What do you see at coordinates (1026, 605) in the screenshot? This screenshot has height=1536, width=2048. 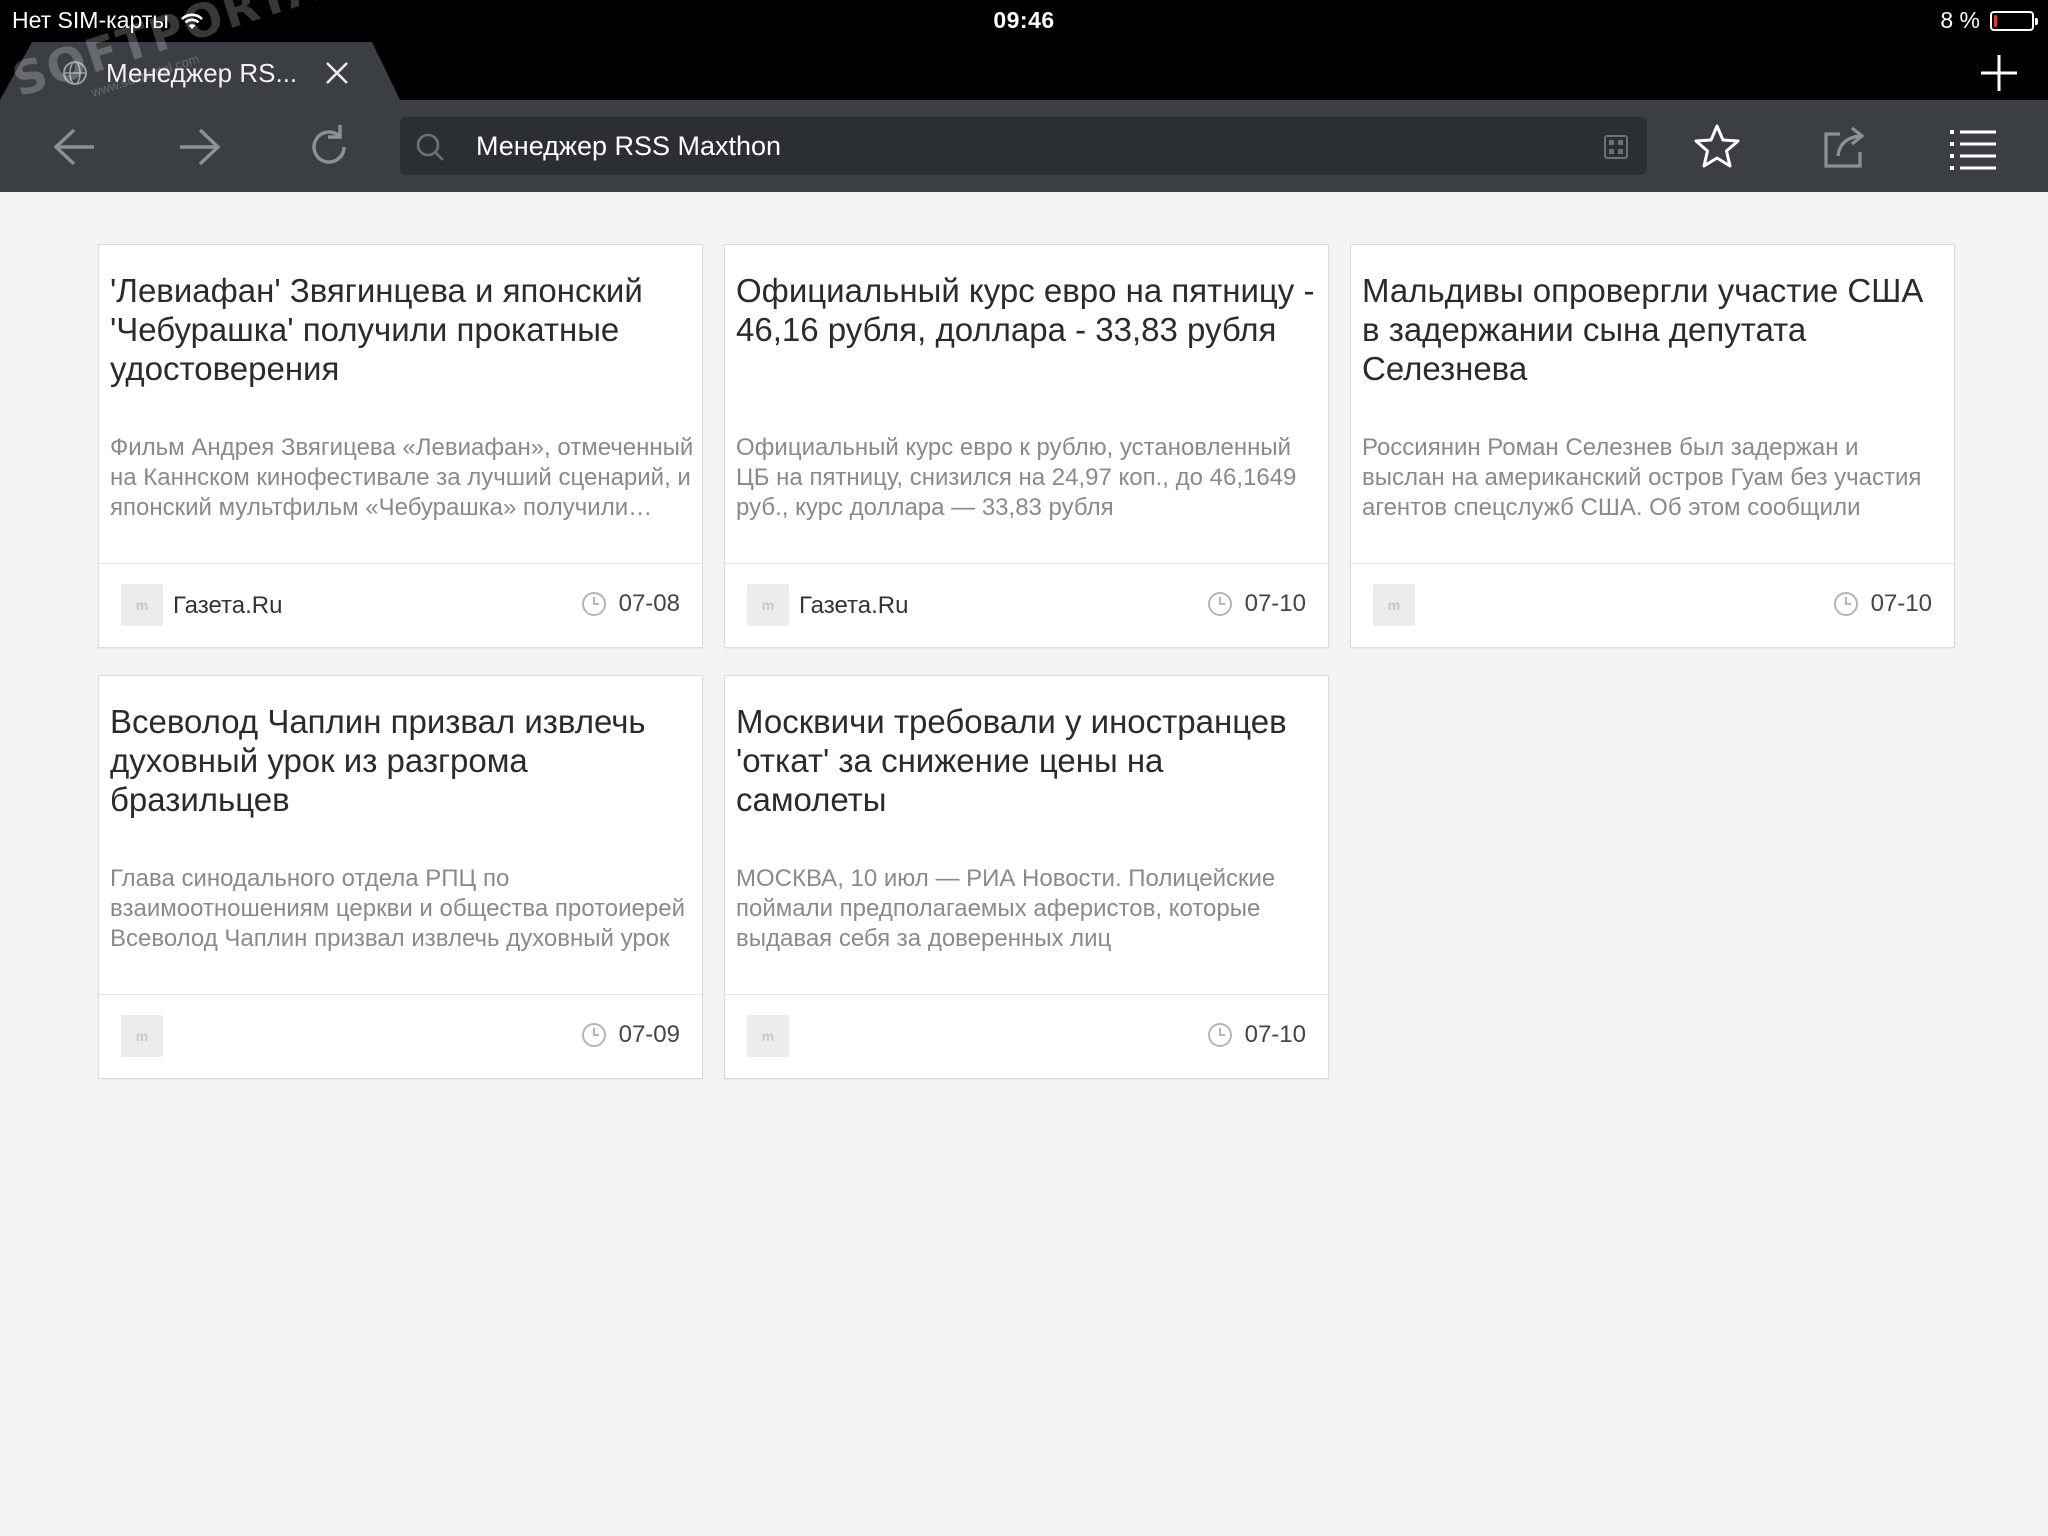 I see `card-footer: m Газета.Ru 07-10` at bounding box center [1026, 605].